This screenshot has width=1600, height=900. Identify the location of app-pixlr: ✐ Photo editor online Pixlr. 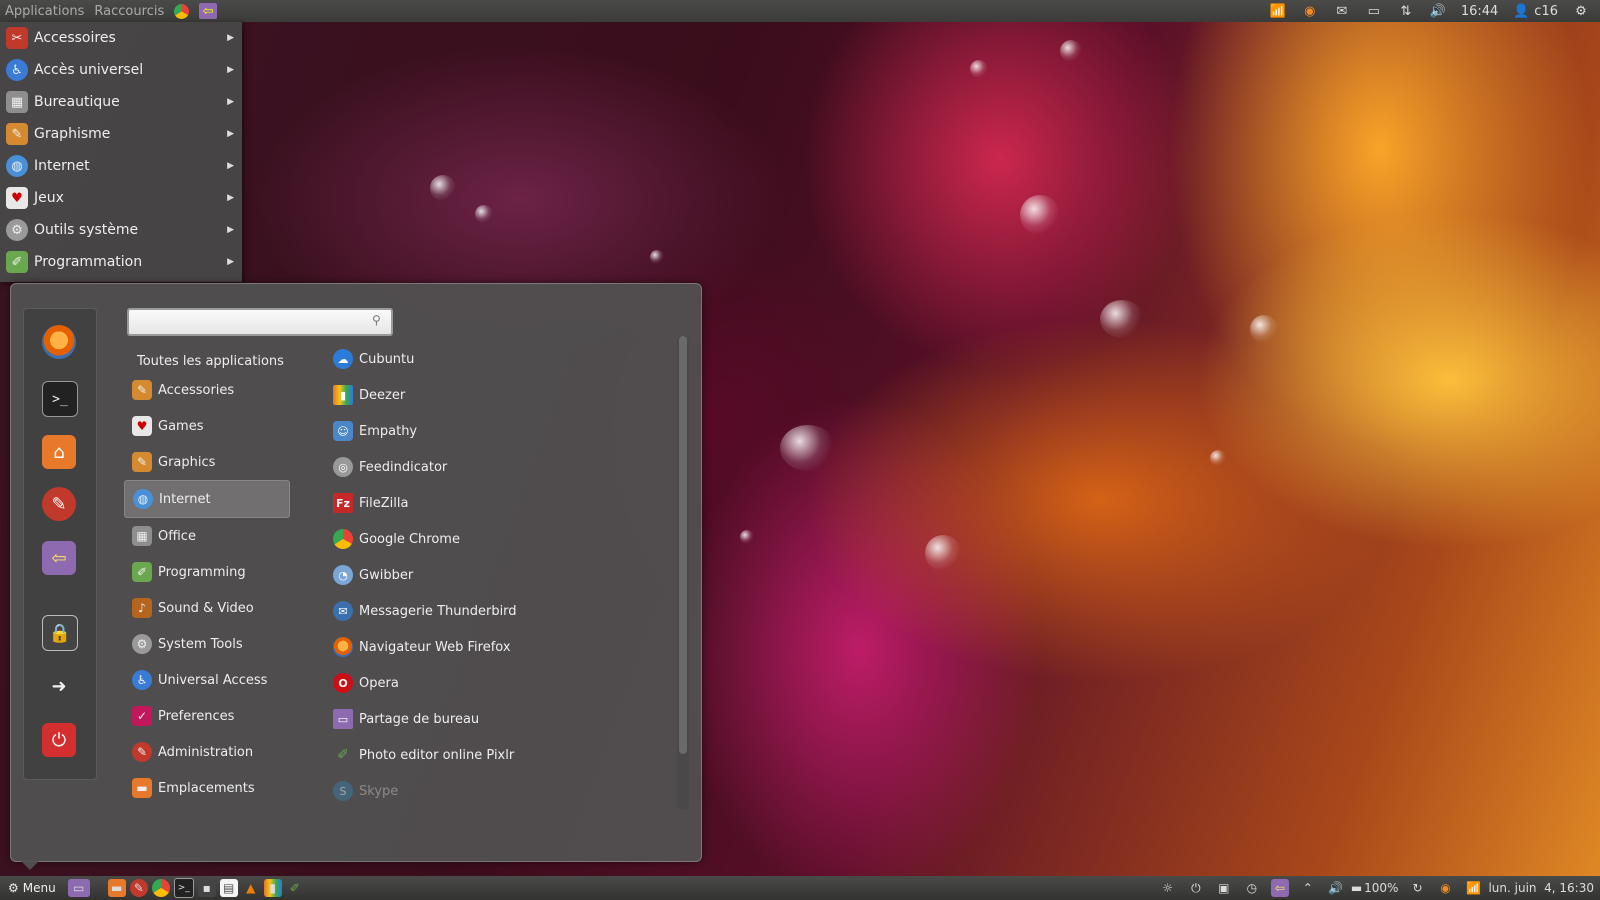
(493, 755).